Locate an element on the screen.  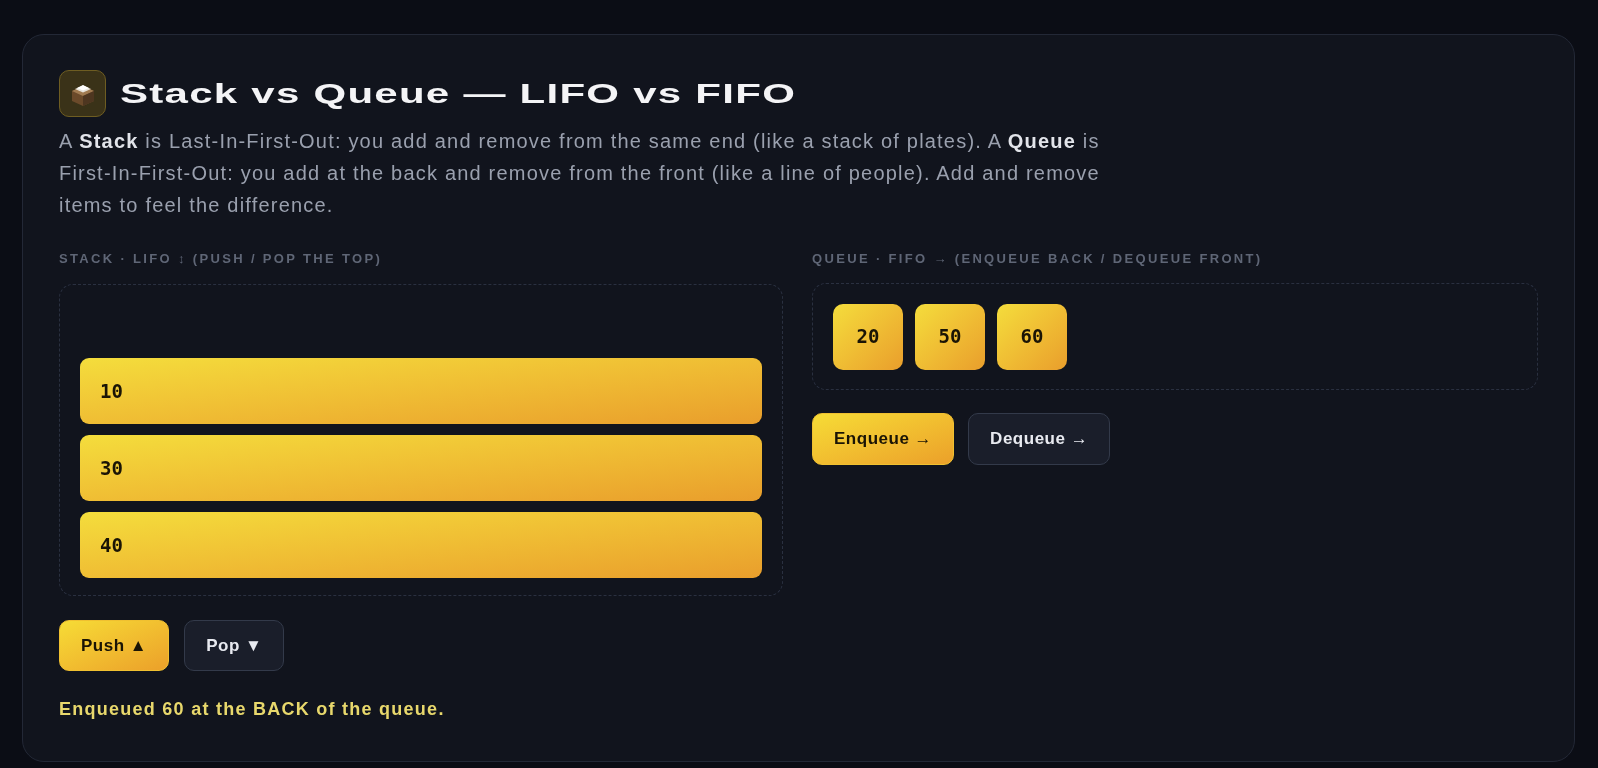
section-label: STACK · LIFO ↕ (PUSH / POP THE TOP) is located at coordinates (221, 259).